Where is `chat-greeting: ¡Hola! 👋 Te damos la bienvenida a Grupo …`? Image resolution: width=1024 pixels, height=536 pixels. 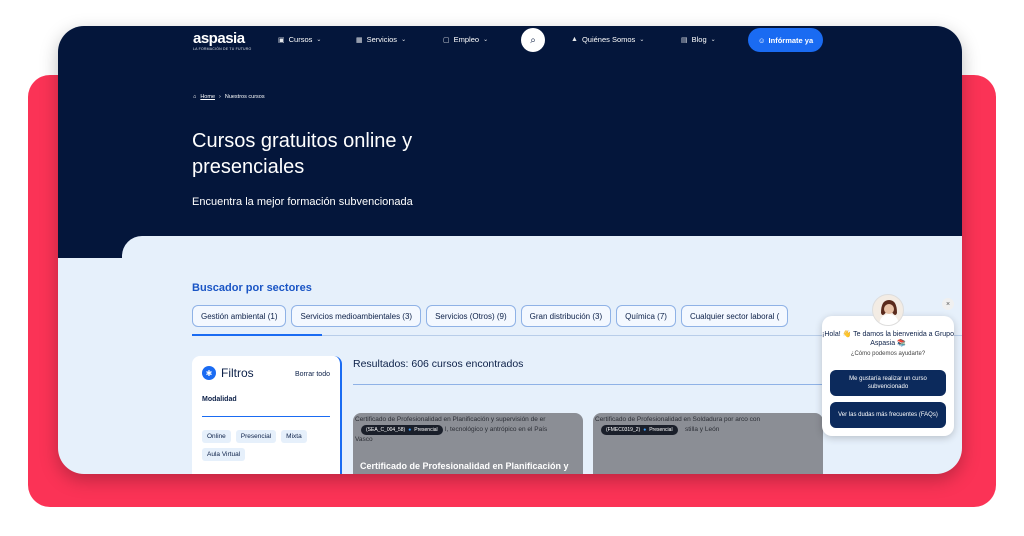 chat-greeting: ¡Hola! 👋 Te damos la bienvenida a Grupo … is located at coordinates (888, 339).